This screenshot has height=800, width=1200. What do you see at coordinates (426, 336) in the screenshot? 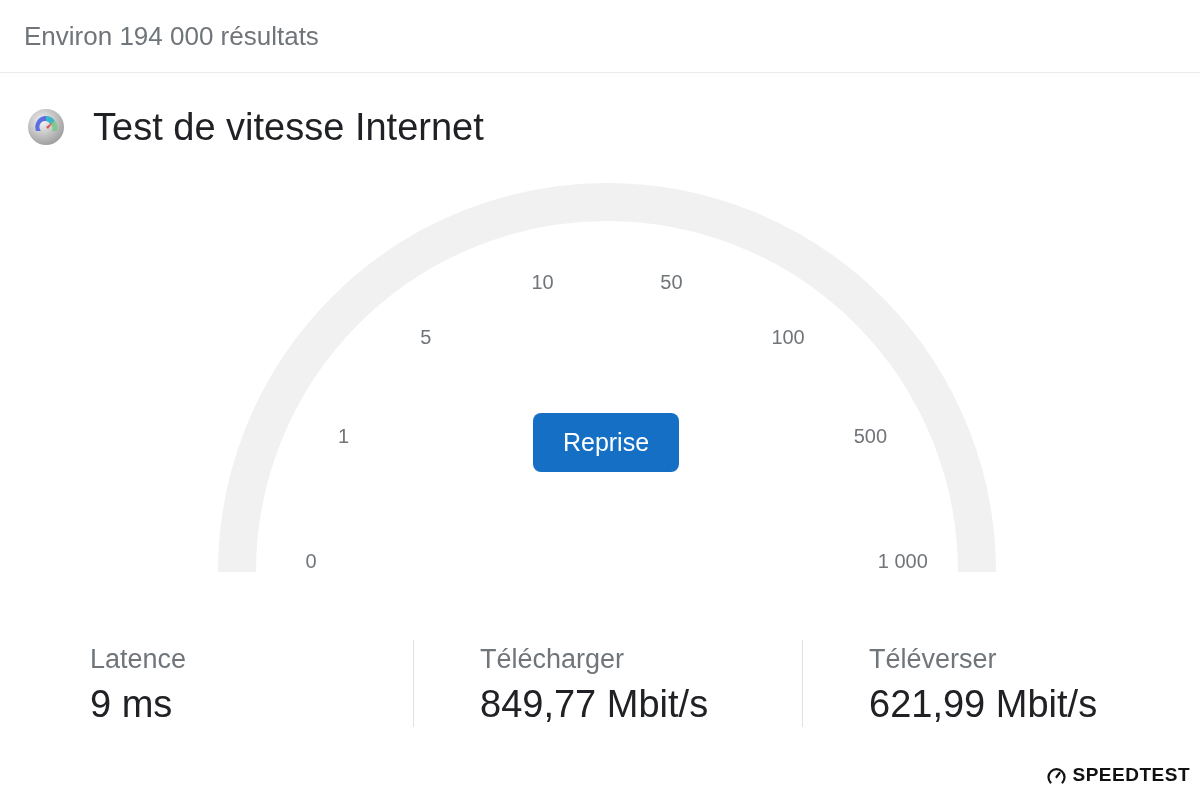
I see `gauge-tick-label: 5` at bounding box center [426, 336].